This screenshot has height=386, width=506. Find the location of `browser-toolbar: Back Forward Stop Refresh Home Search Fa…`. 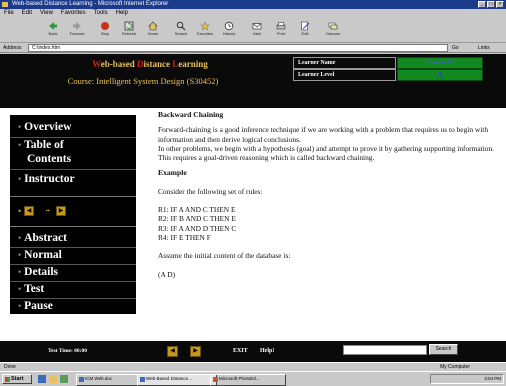

browser-toolbar: Back Forward Stop Refresh Home Search Fa… is located at coordinates (253, 30).